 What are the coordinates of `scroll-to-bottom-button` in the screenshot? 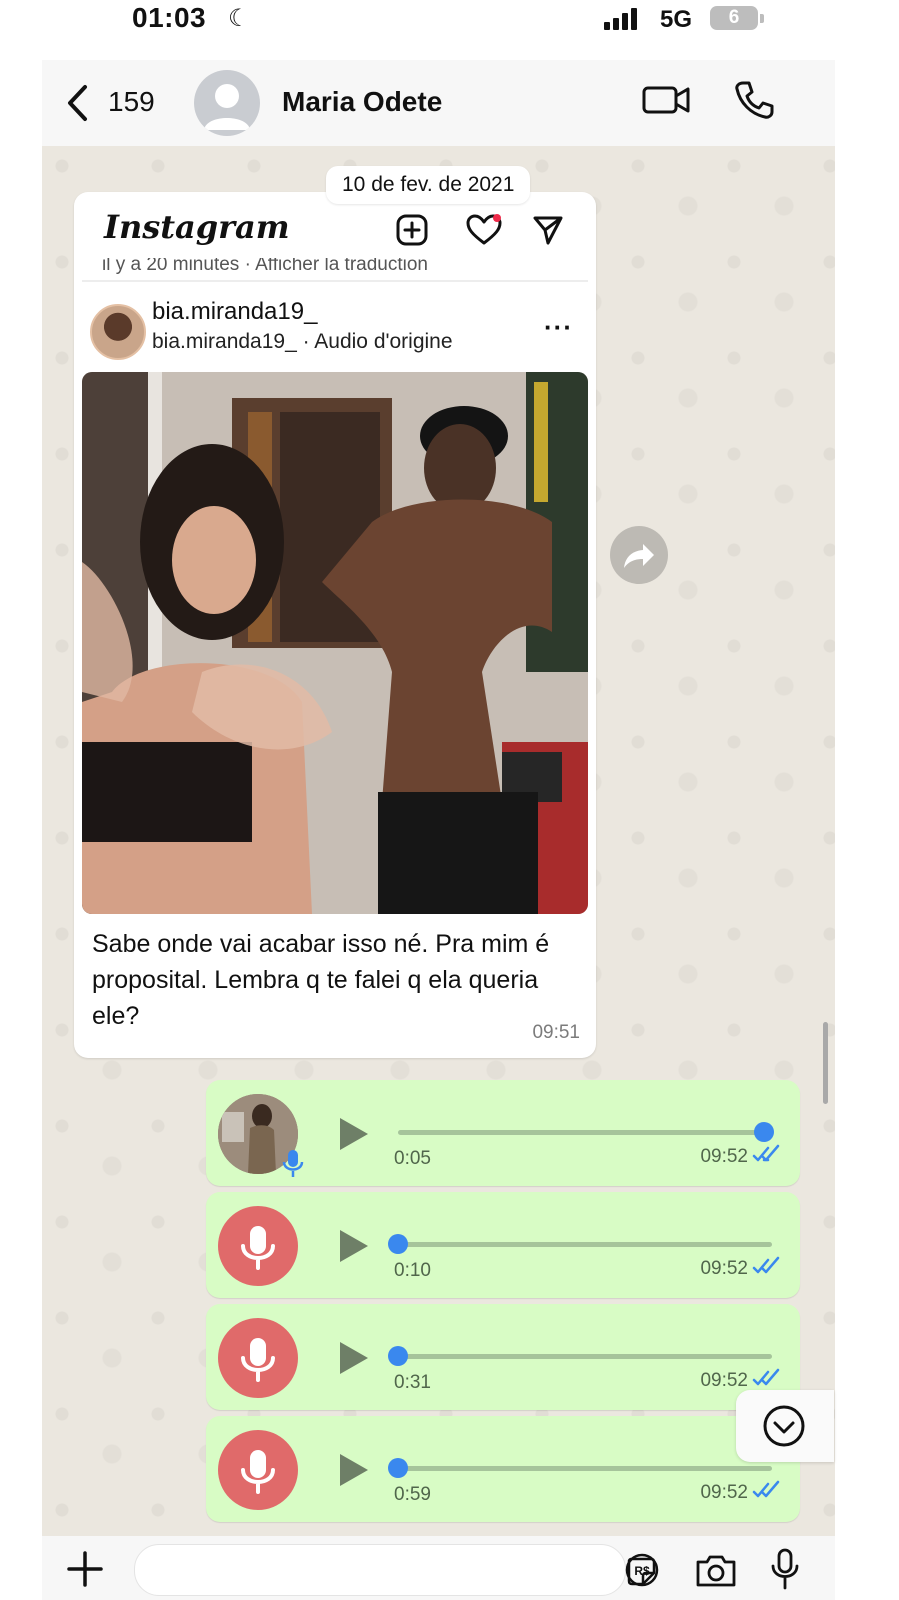 It's located at (785, 1426).